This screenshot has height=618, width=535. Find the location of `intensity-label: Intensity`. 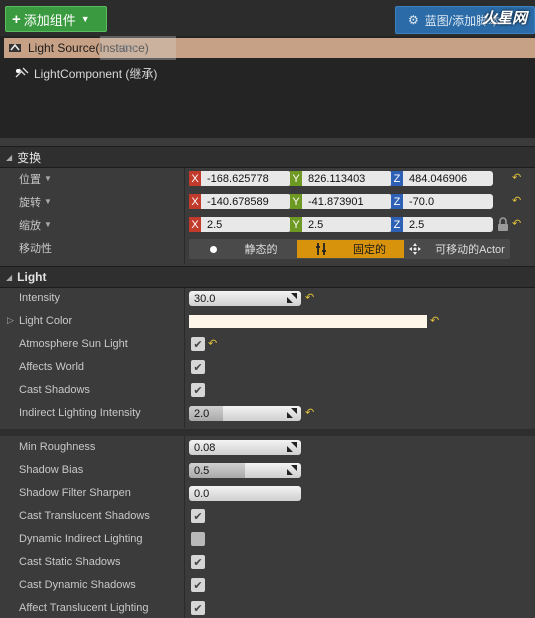

intensity-label: Intensity is located at coordinates (39, 298).